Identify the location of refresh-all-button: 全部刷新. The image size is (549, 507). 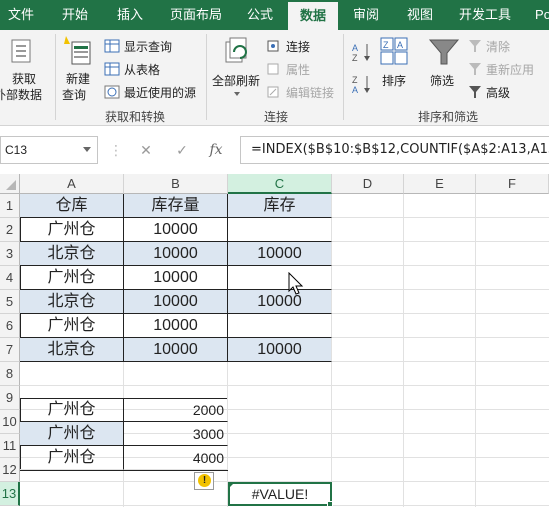
(237, 69).